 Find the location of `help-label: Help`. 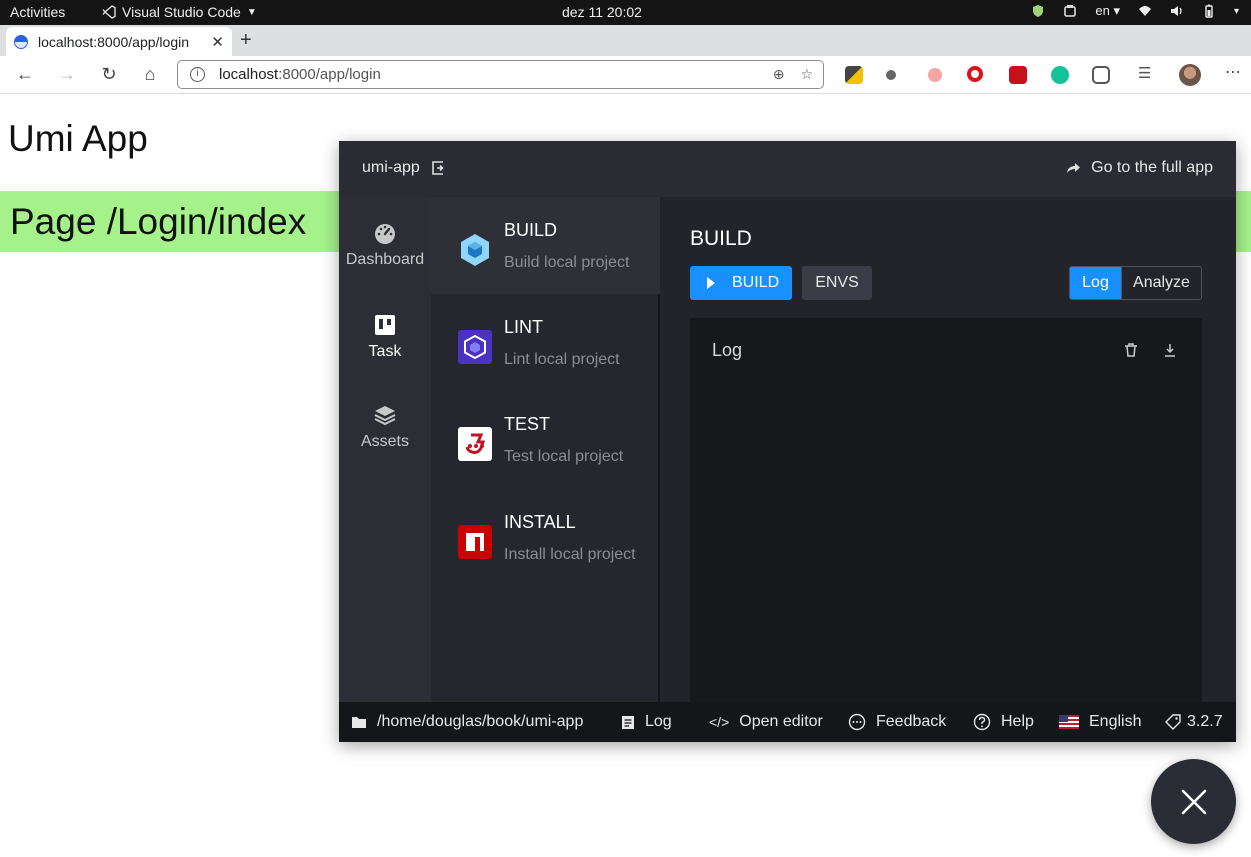

help-label: Help is located at coordinates (1017, 721).